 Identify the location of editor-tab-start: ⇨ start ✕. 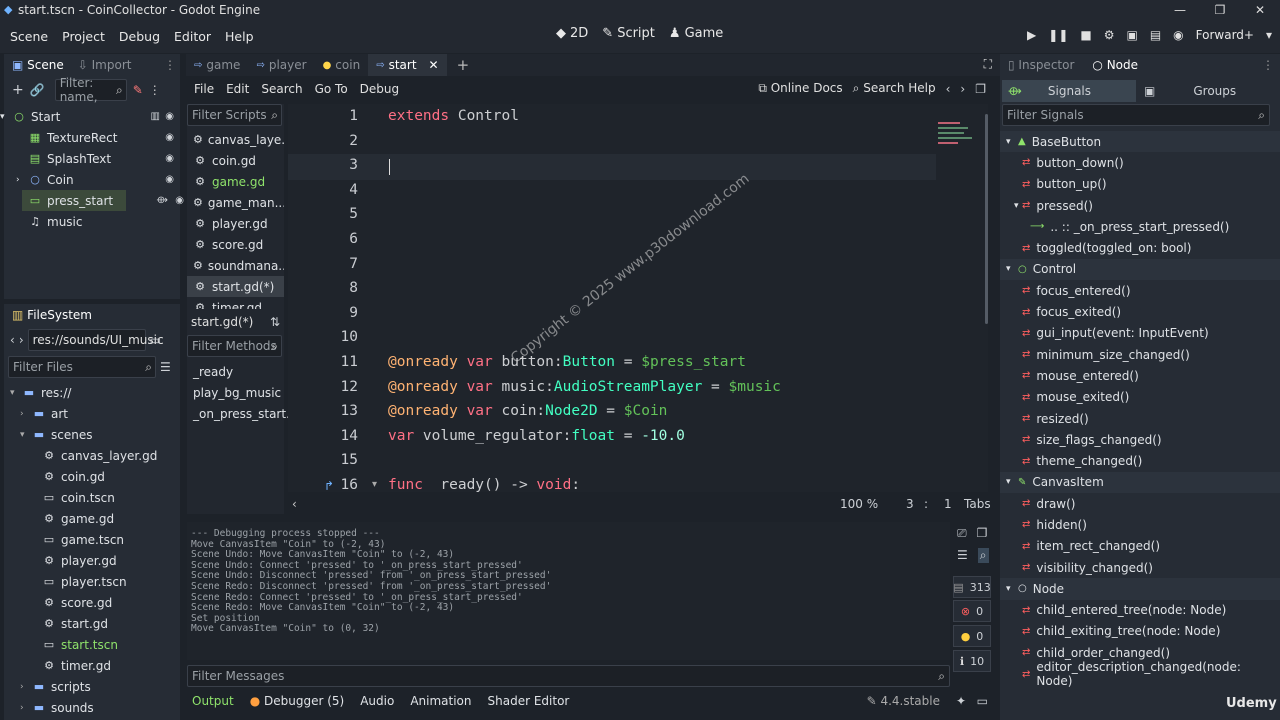
(407, 65).